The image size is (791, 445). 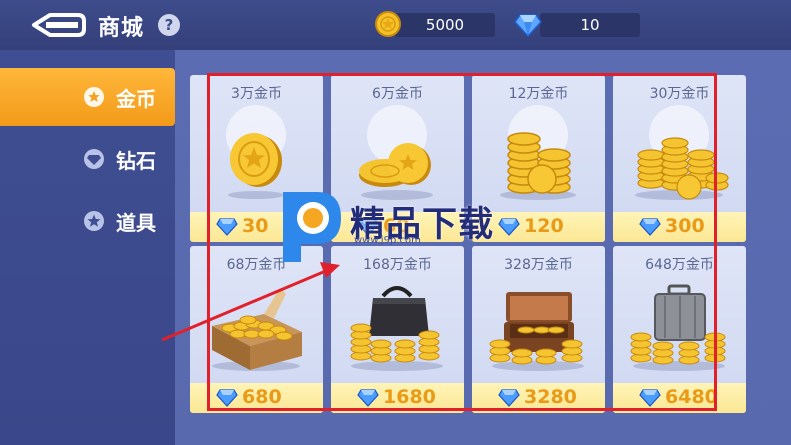 What do you see at coordinates (169, 25) in the screenshot?
I see `help-button: ?` at bounding box center [169, 25].